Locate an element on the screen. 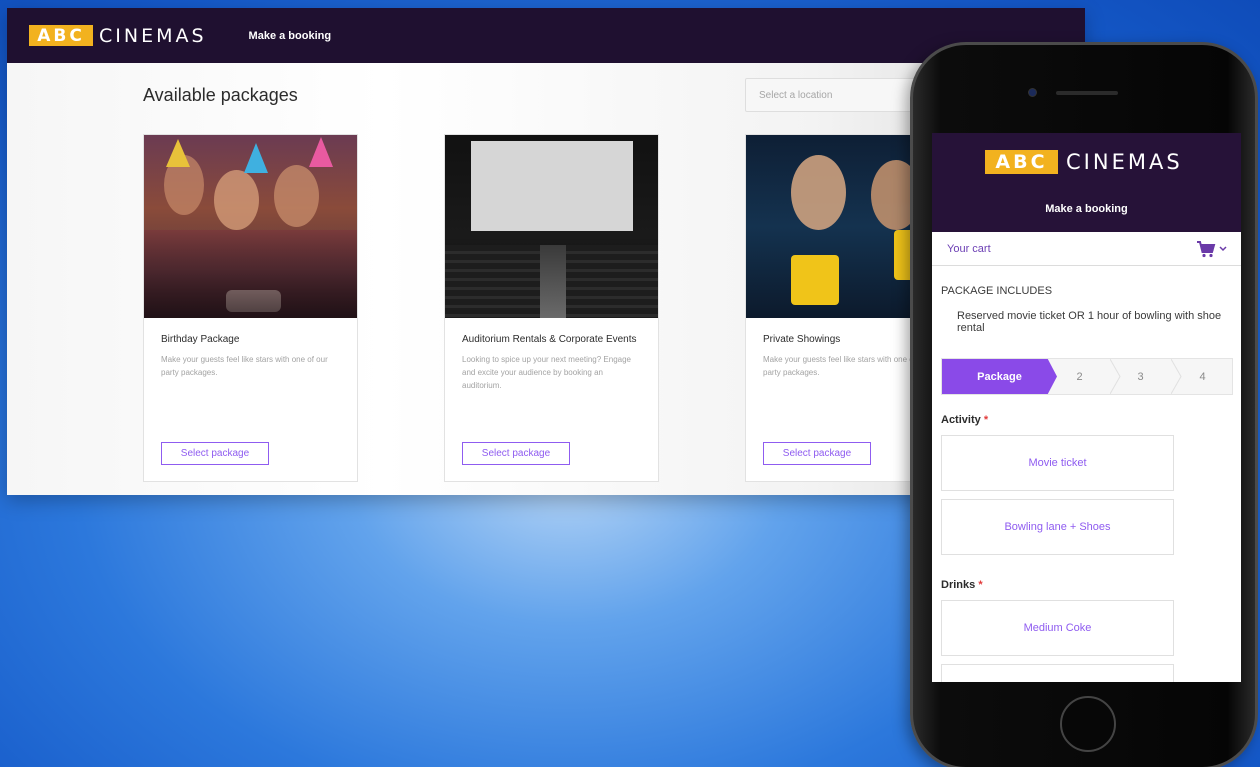 This screenshot has height=767, width=1260. card-title: Private Showings is located at coordinates (802, 339).